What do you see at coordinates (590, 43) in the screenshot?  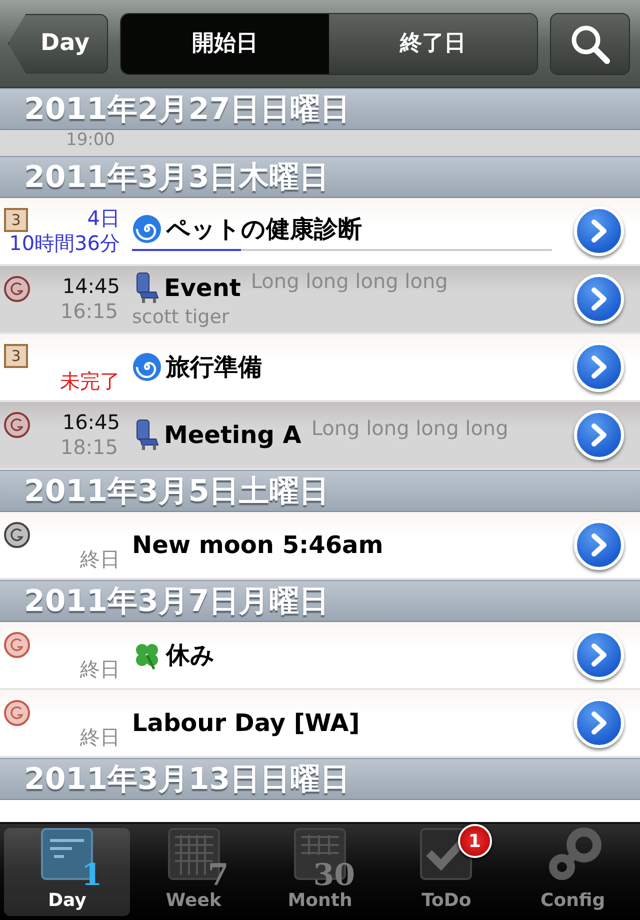 I see `search-button` at bounding box center [590, 43].